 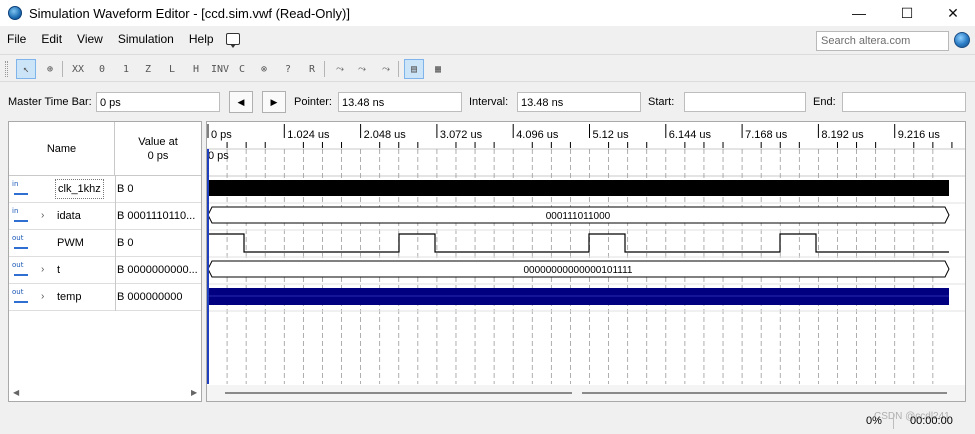 What do you see at coordinates (385, 135) in the screenshot?
I see `ruler-tick-label: 2.048 us` at bounding box center [385, 135].